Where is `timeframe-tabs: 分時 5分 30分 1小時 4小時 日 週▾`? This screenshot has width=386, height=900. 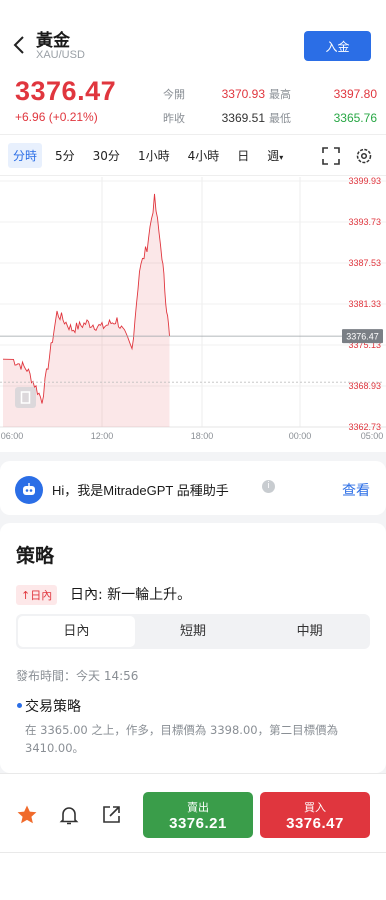 timeframe-tabs: 分時 5分 30分 1小時 4小時 日 週▾ is located at coordinates (193, 155).